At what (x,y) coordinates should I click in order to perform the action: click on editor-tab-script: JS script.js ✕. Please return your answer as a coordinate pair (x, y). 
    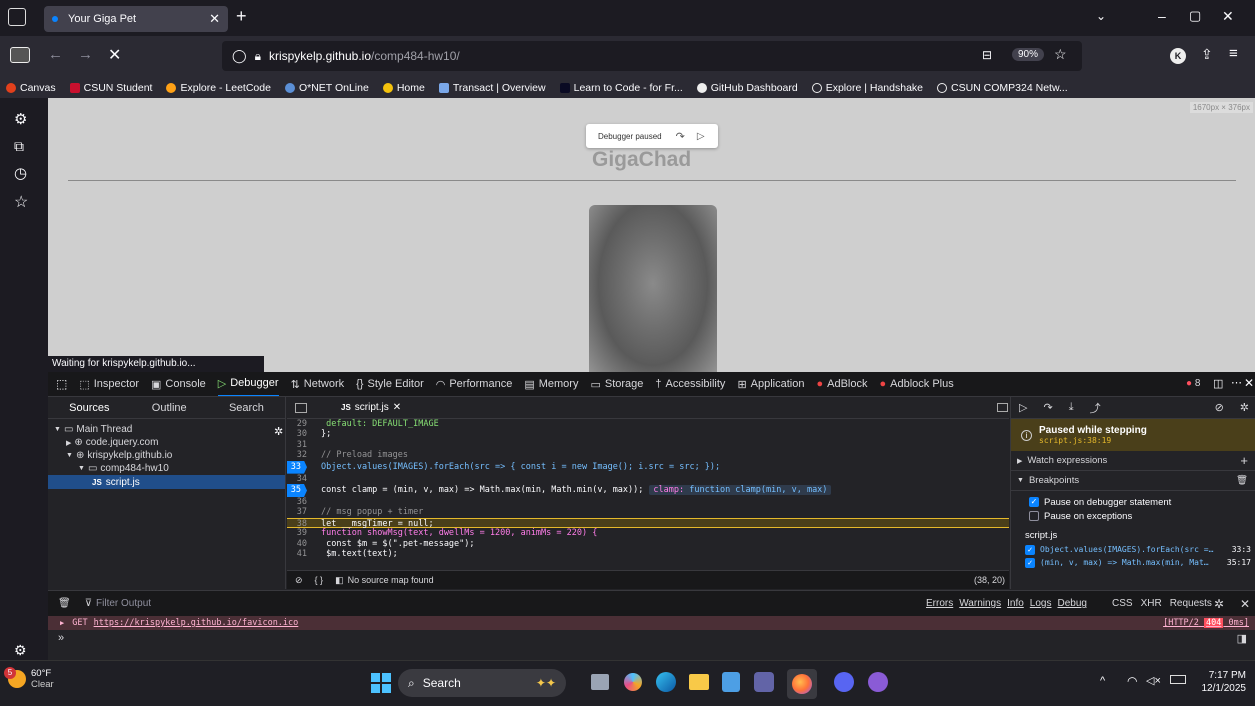
    Looking at the image, I should click on (371, 407).